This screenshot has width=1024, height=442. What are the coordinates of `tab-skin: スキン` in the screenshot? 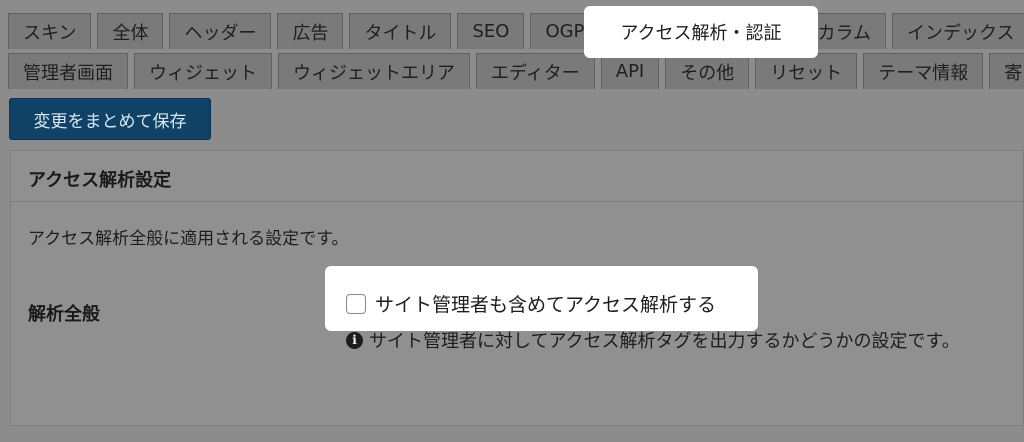 It's located at (50, 31).